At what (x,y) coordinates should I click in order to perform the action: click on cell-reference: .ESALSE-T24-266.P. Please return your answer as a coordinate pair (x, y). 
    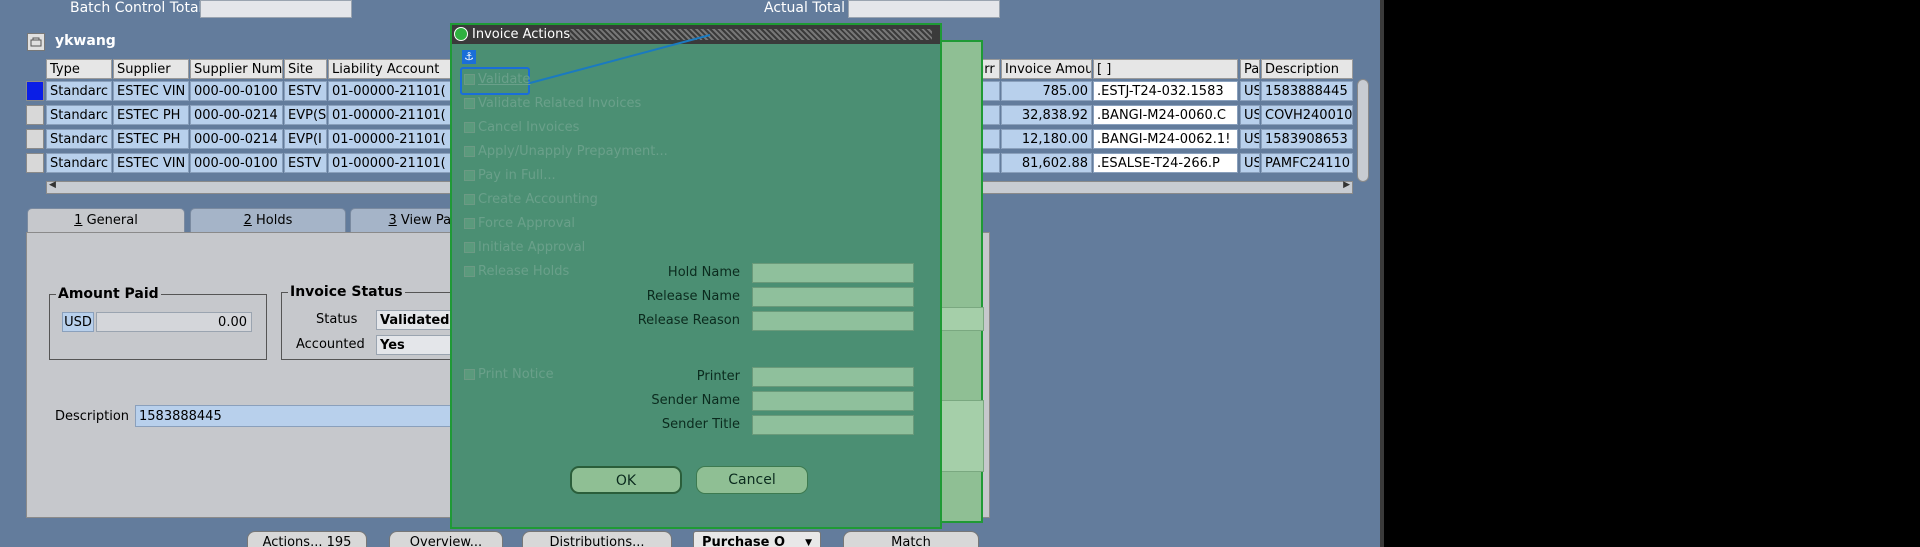
    Looking at the image, I should click on (1165, 163).